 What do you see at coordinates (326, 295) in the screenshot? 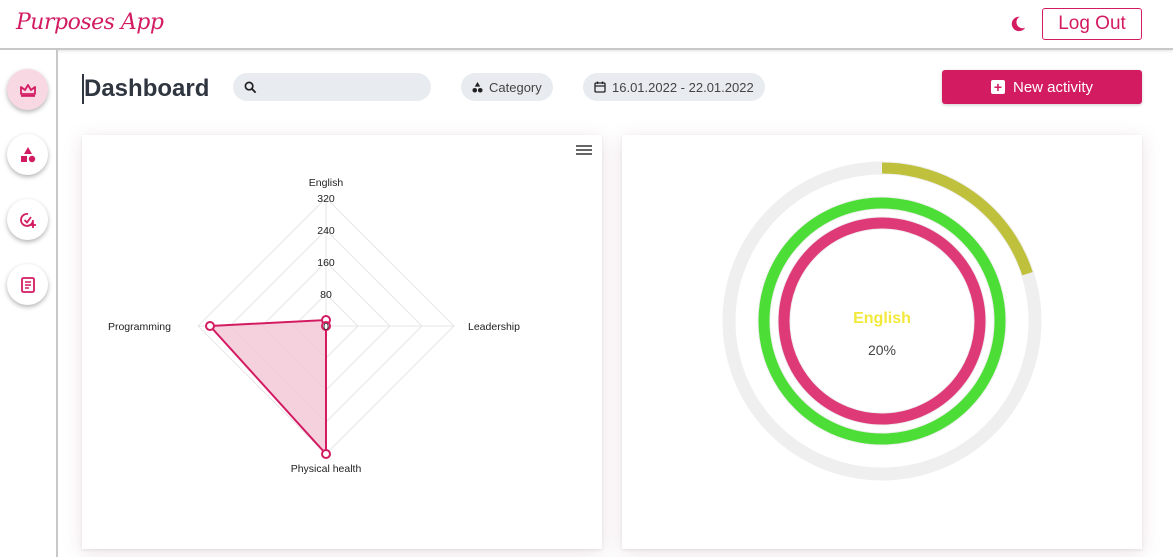
I see `radar-tick-label: 80` at bounding box center [326, 295].